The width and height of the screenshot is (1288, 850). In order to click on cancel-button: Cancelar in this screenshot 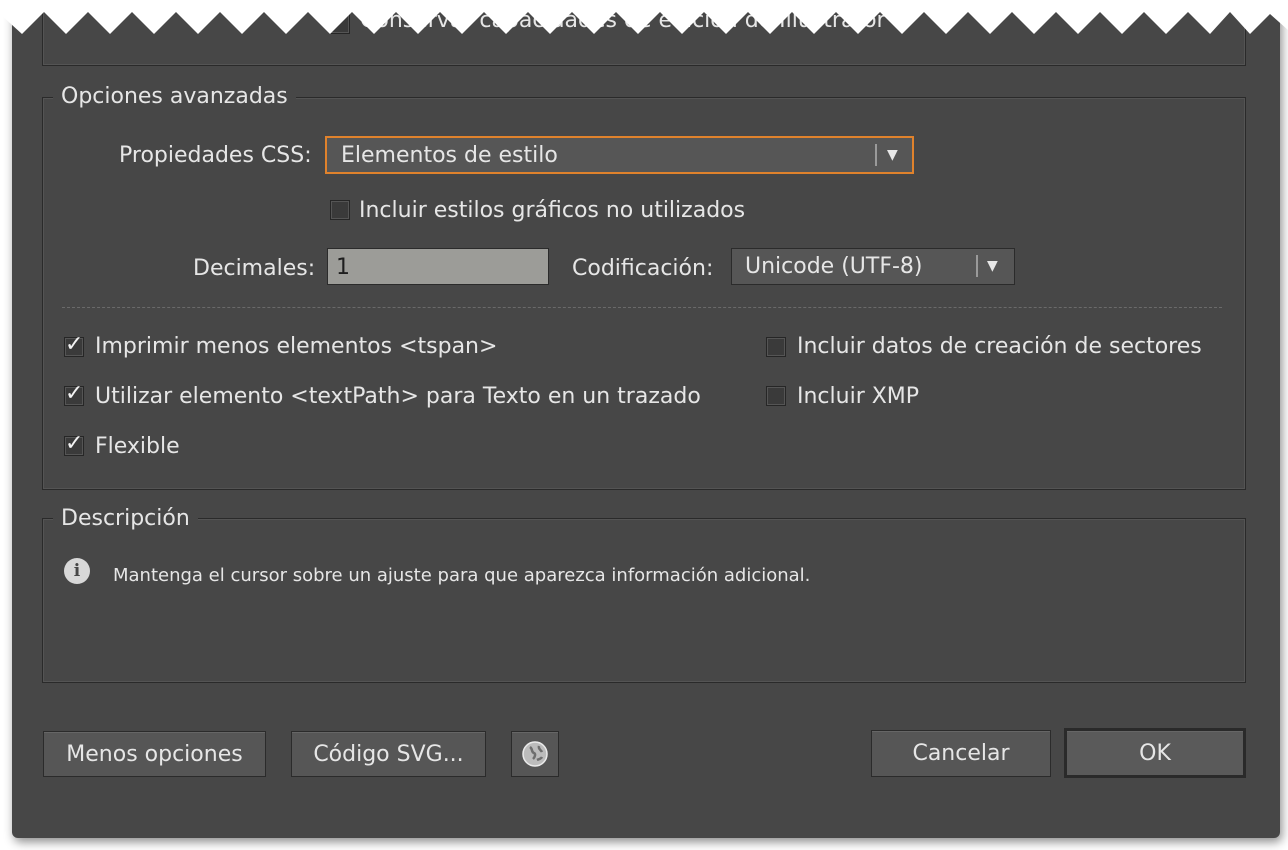, I will do `click(961, 753)`.